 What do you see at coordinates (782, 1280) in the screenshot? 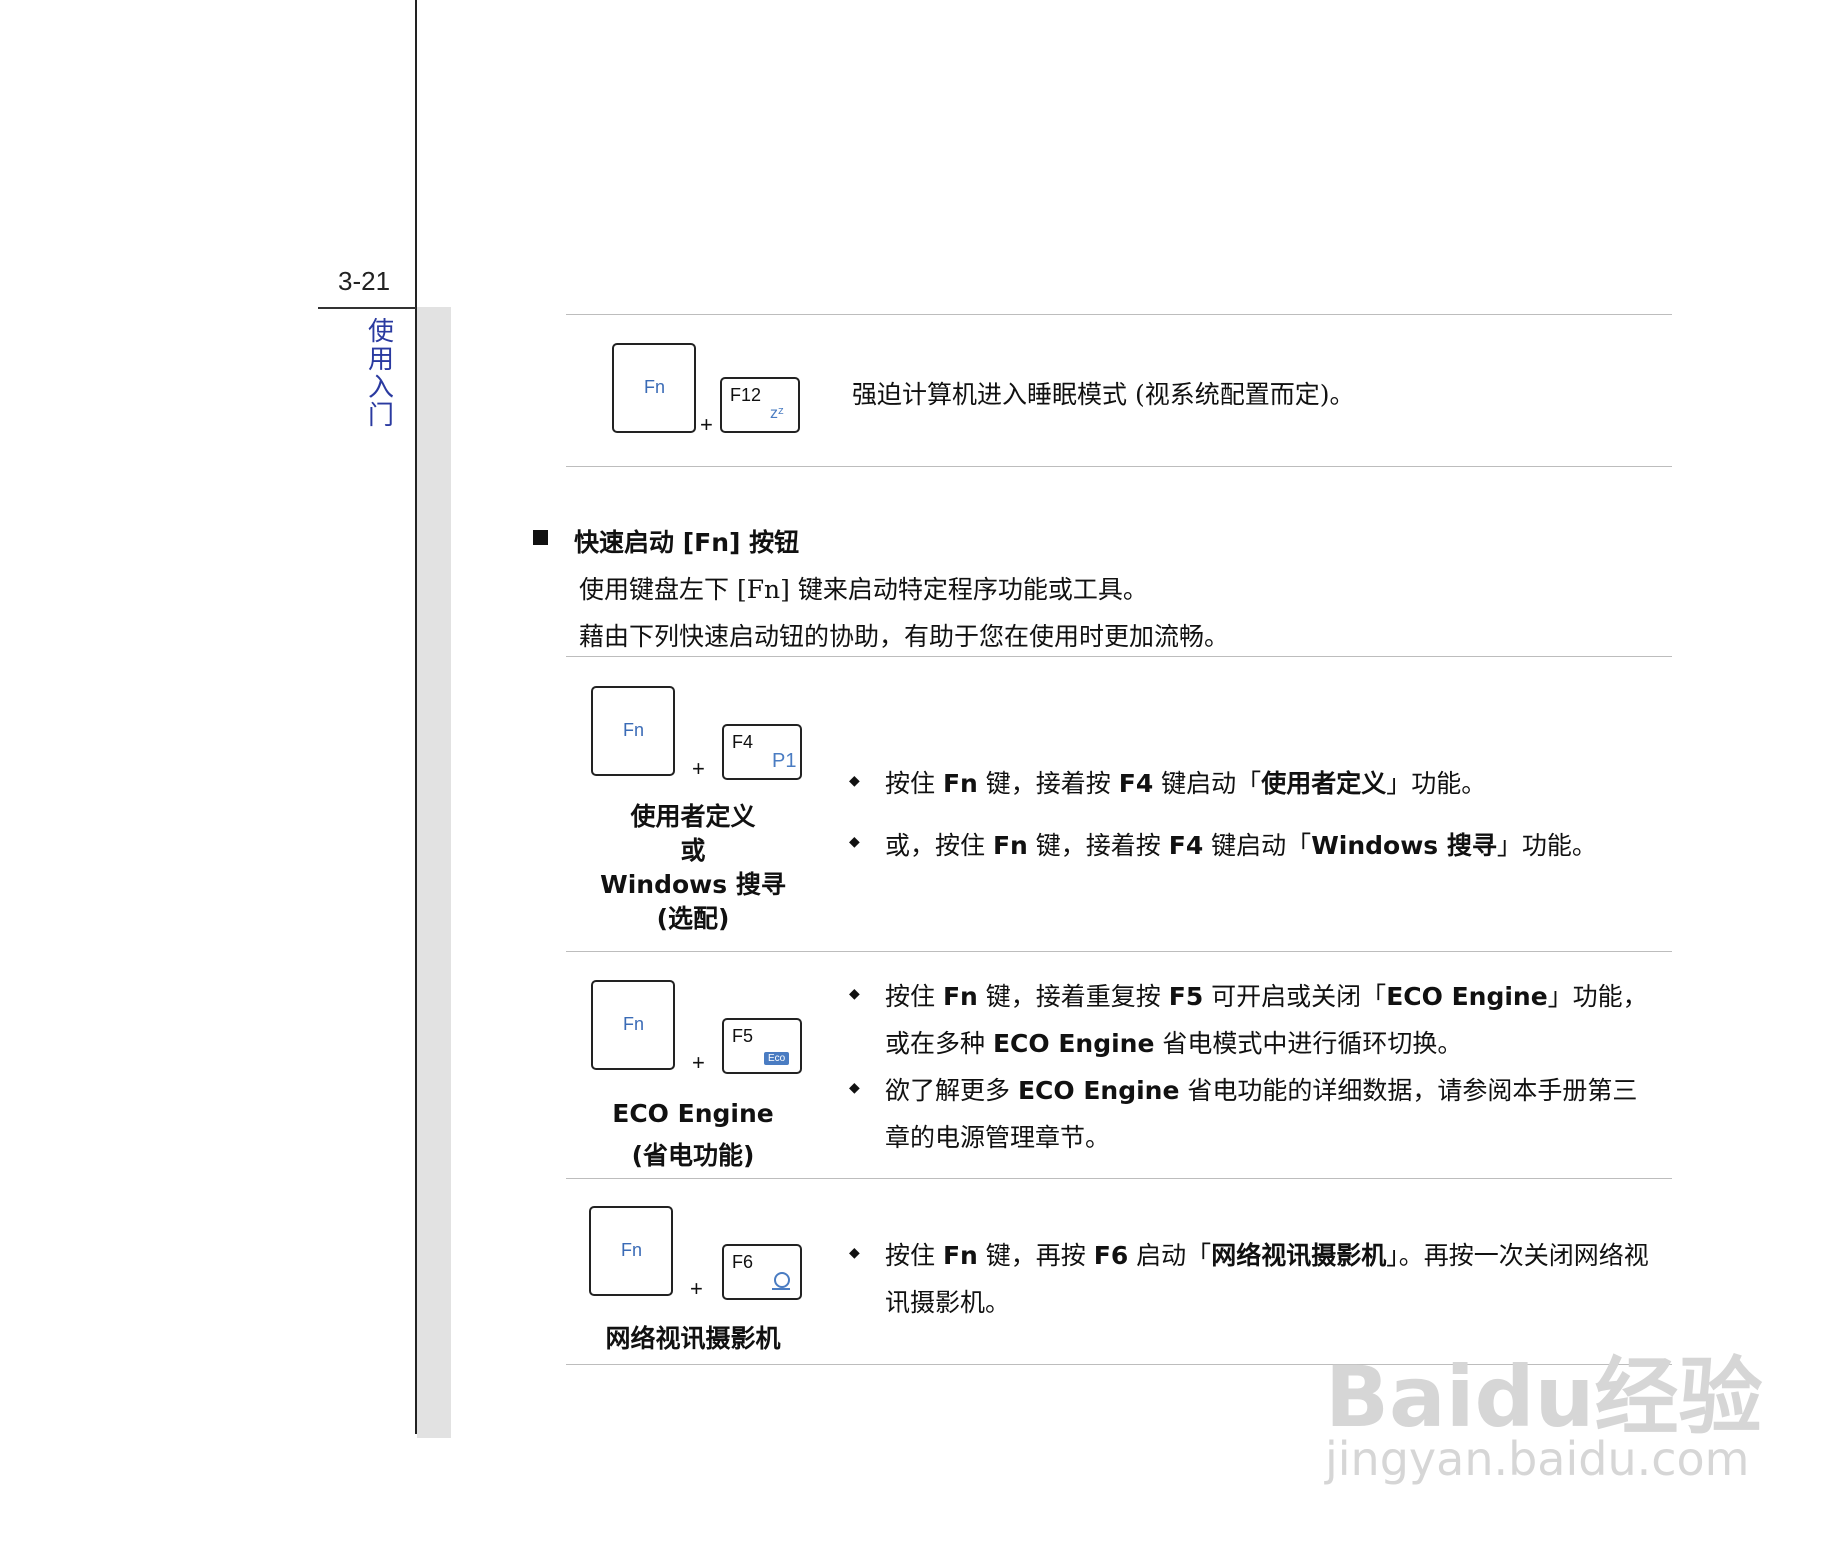
I see `webcam-icon` at bounding box center [782, 1280].